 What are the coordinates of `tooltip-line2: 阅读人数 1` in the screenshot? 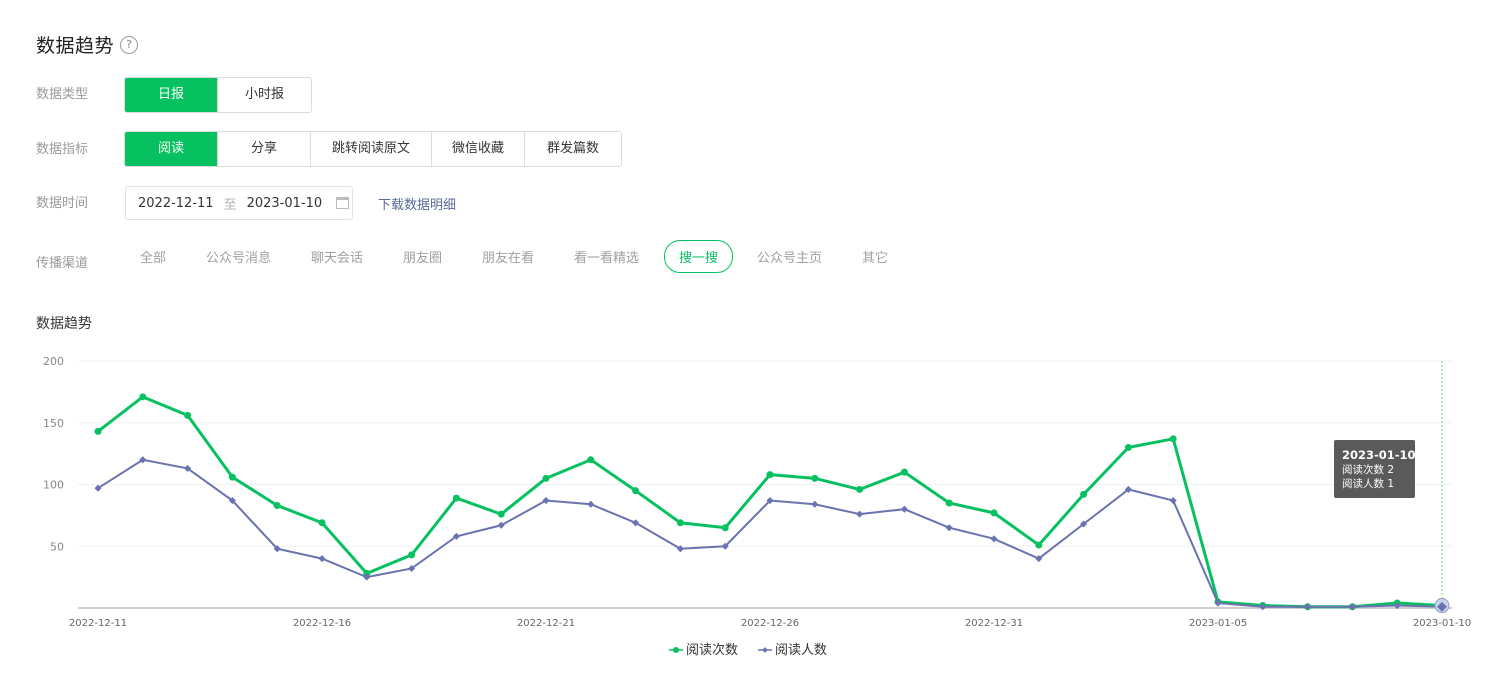 It's located at (1368, 483).